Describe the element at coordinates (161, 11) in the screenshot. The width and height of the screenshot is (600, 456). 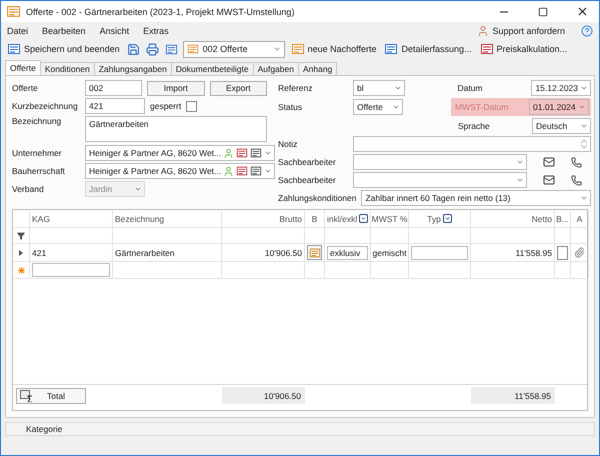
I see `window-title: Offerte - 002 - Gärtnerarbeiten (2023-1, Projekt MWST-Umstellung)` at that location.